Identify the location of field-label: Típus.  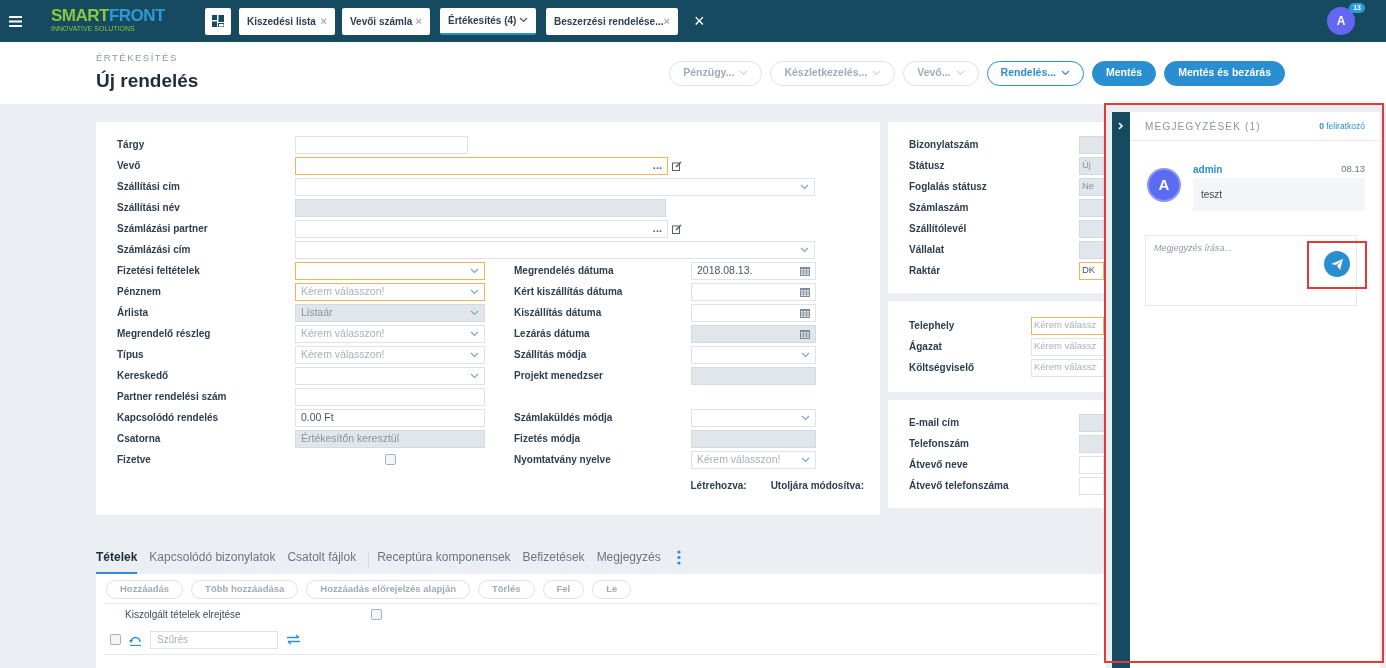
(131, 355).